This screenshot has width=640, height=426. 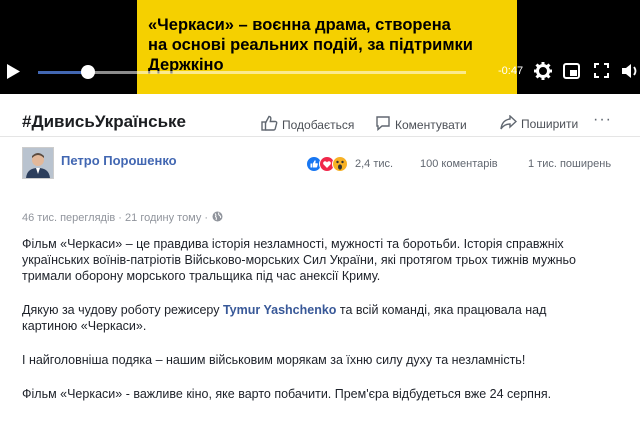 I want to click on views-and-time: 46 тис. переглядів · 21 годину тому ·, so click(x=115, y=218).